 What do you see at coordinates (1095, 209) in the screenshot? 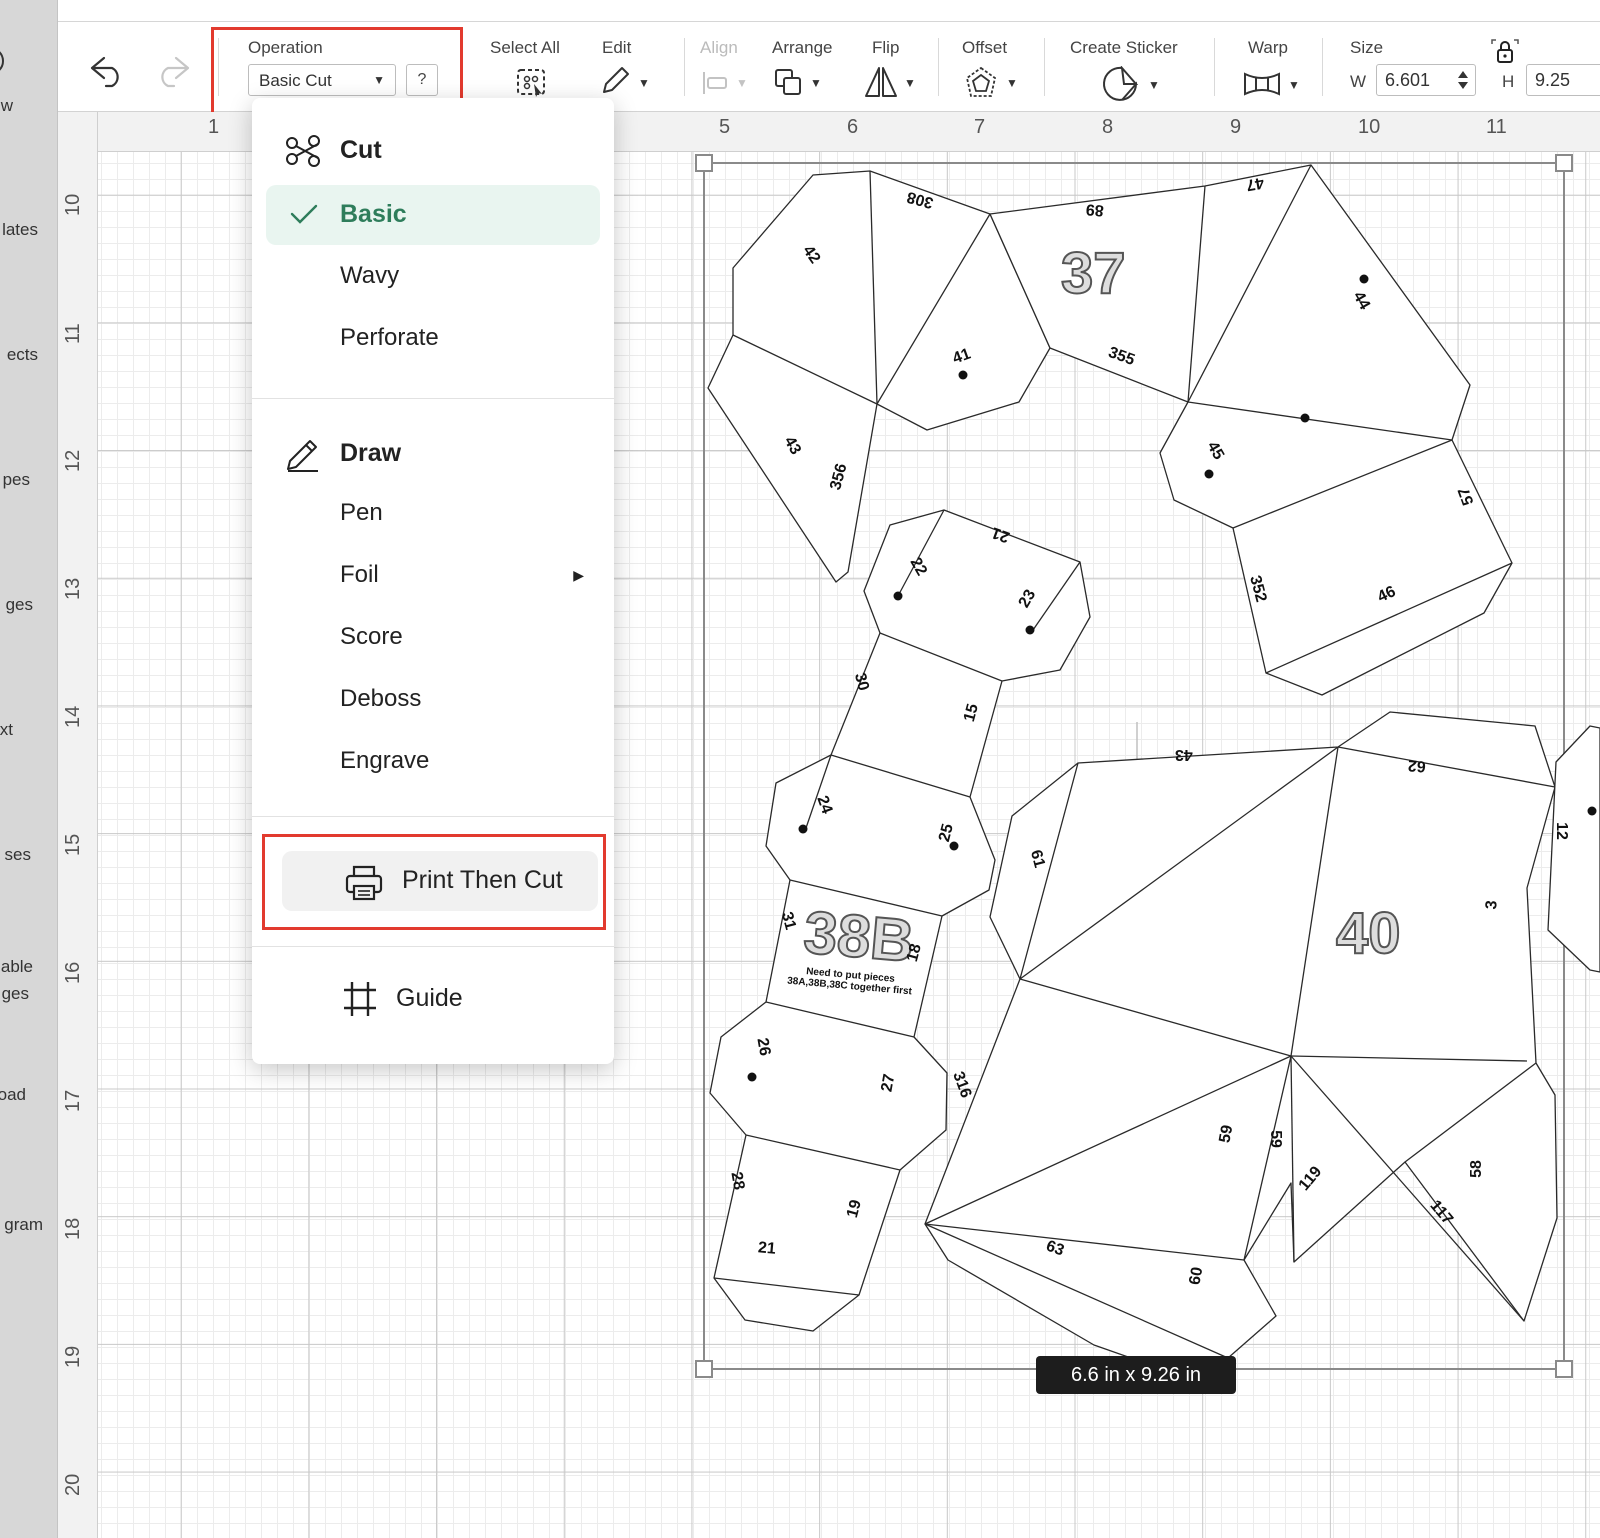
I see `edge-number: 89` at bounding box center [1095, 209].